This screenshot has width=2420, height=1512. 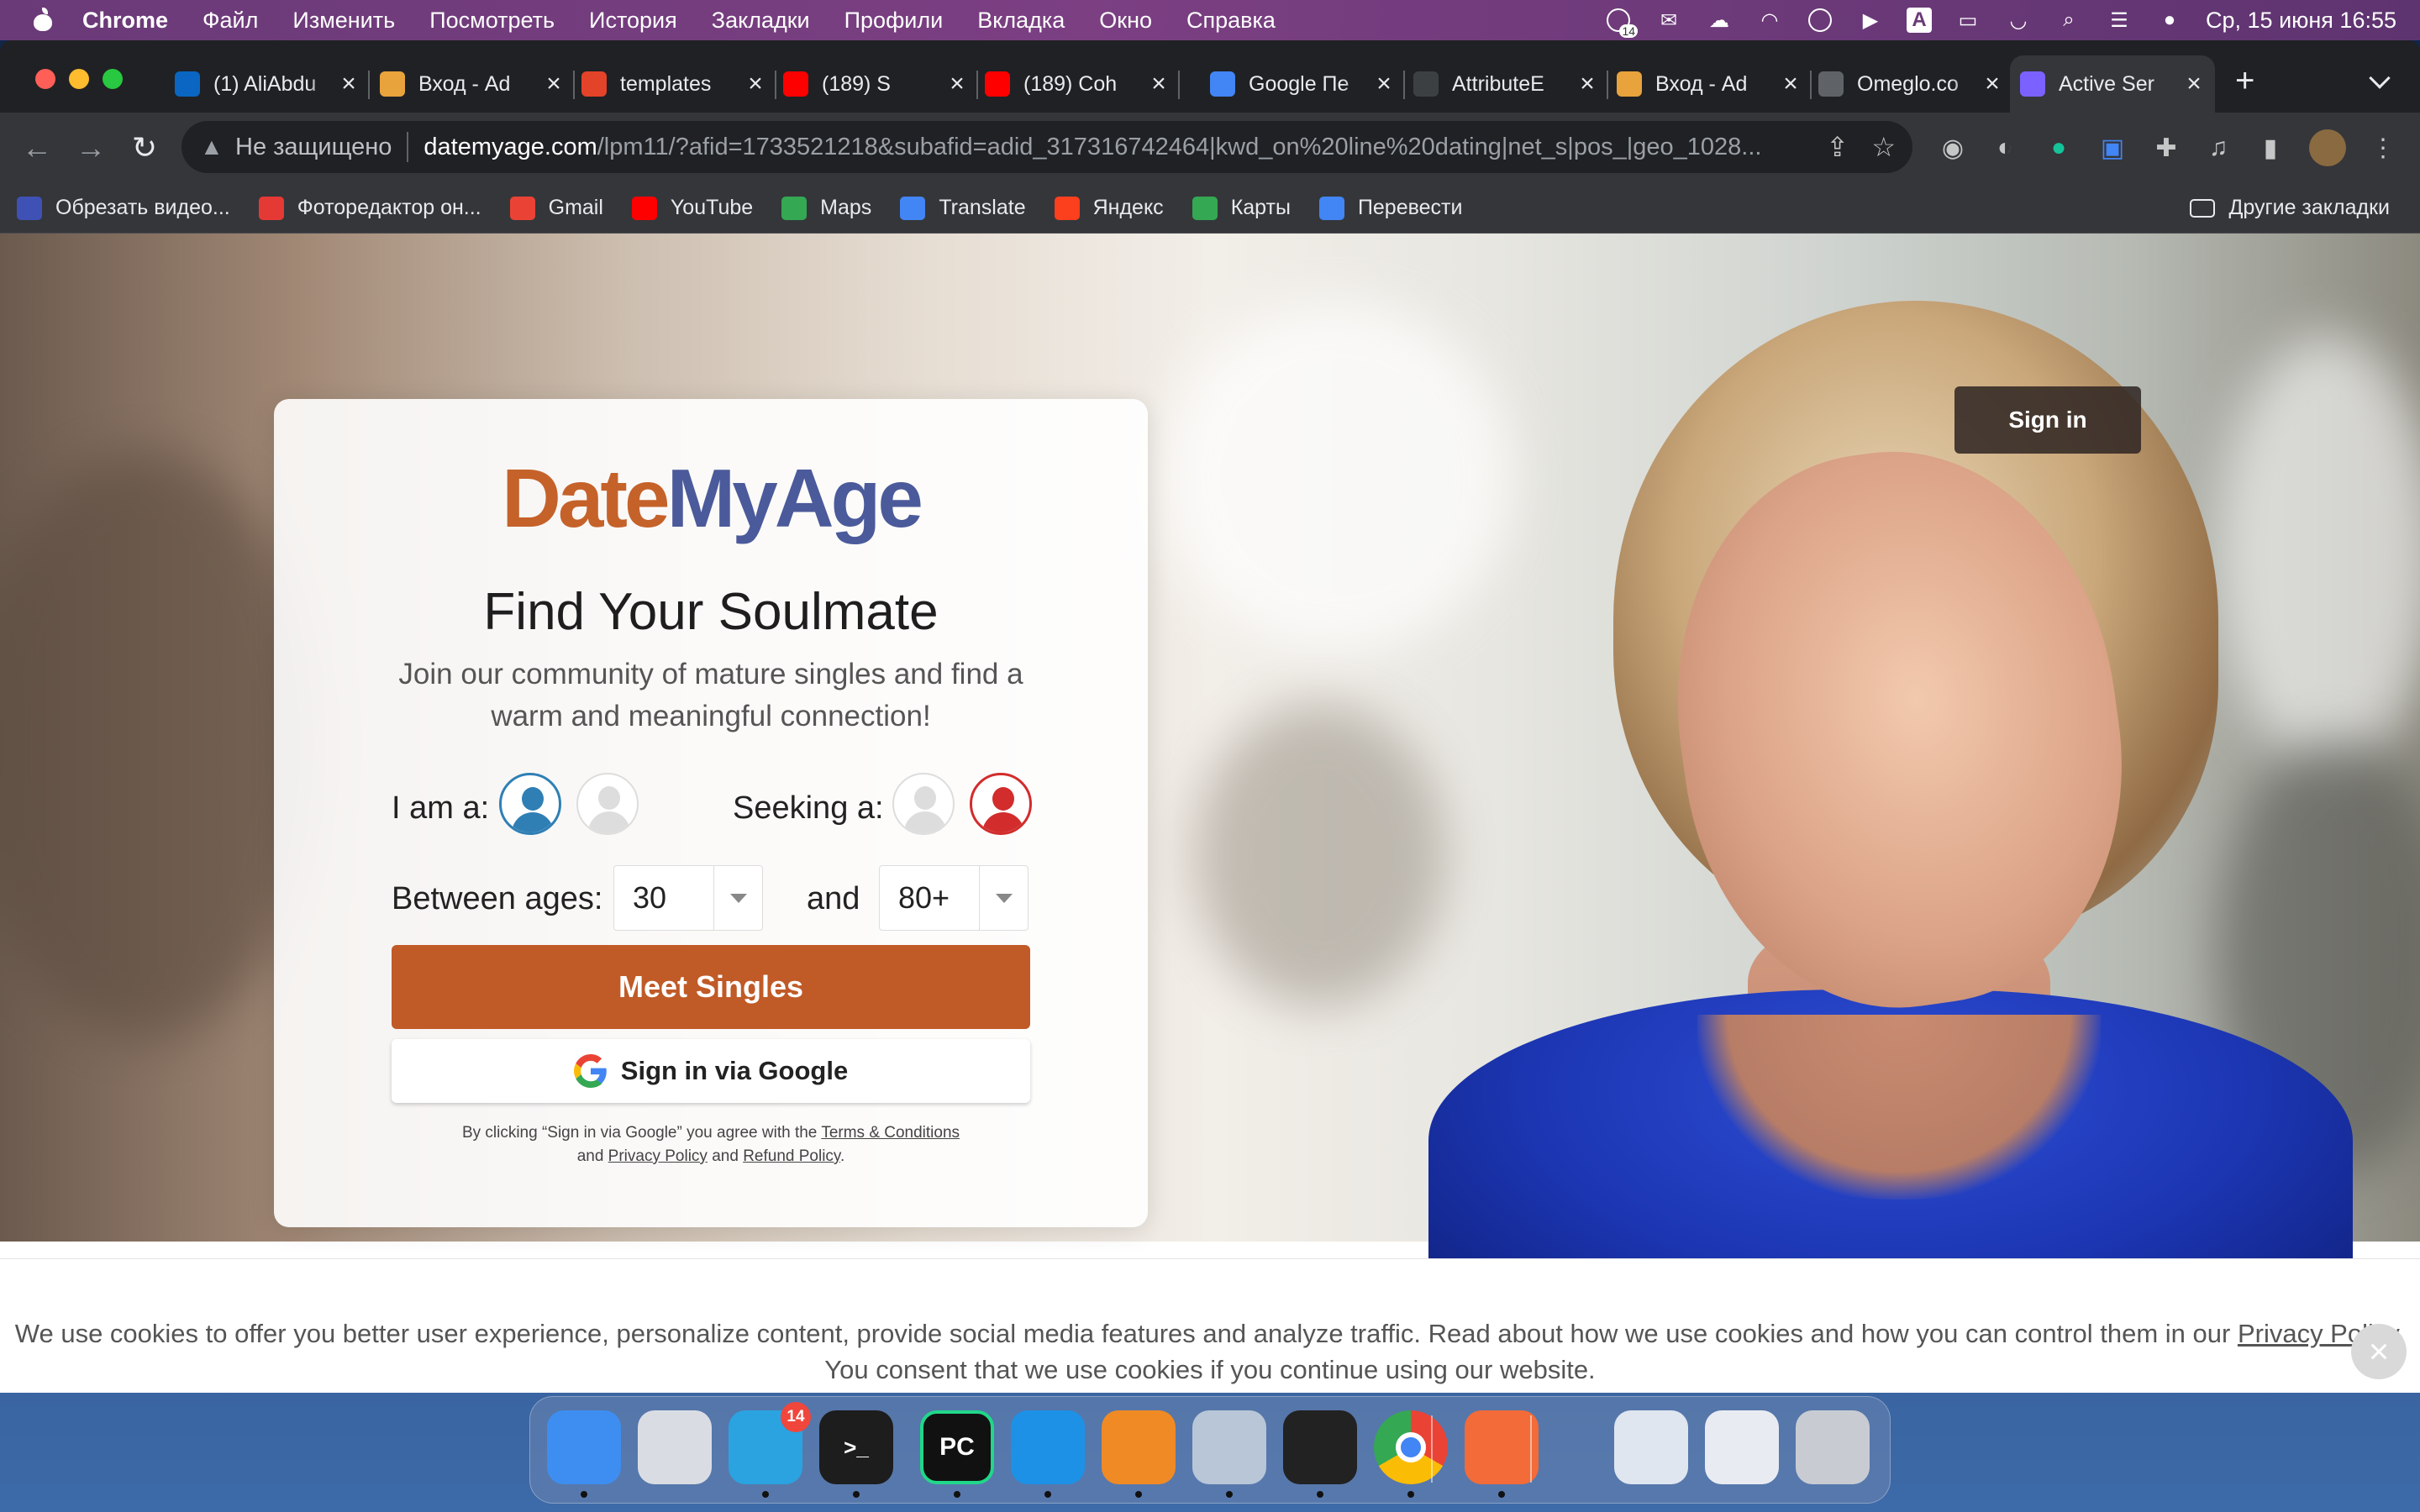 I want to click on forward-icon: →, so click(x=90, y=147).